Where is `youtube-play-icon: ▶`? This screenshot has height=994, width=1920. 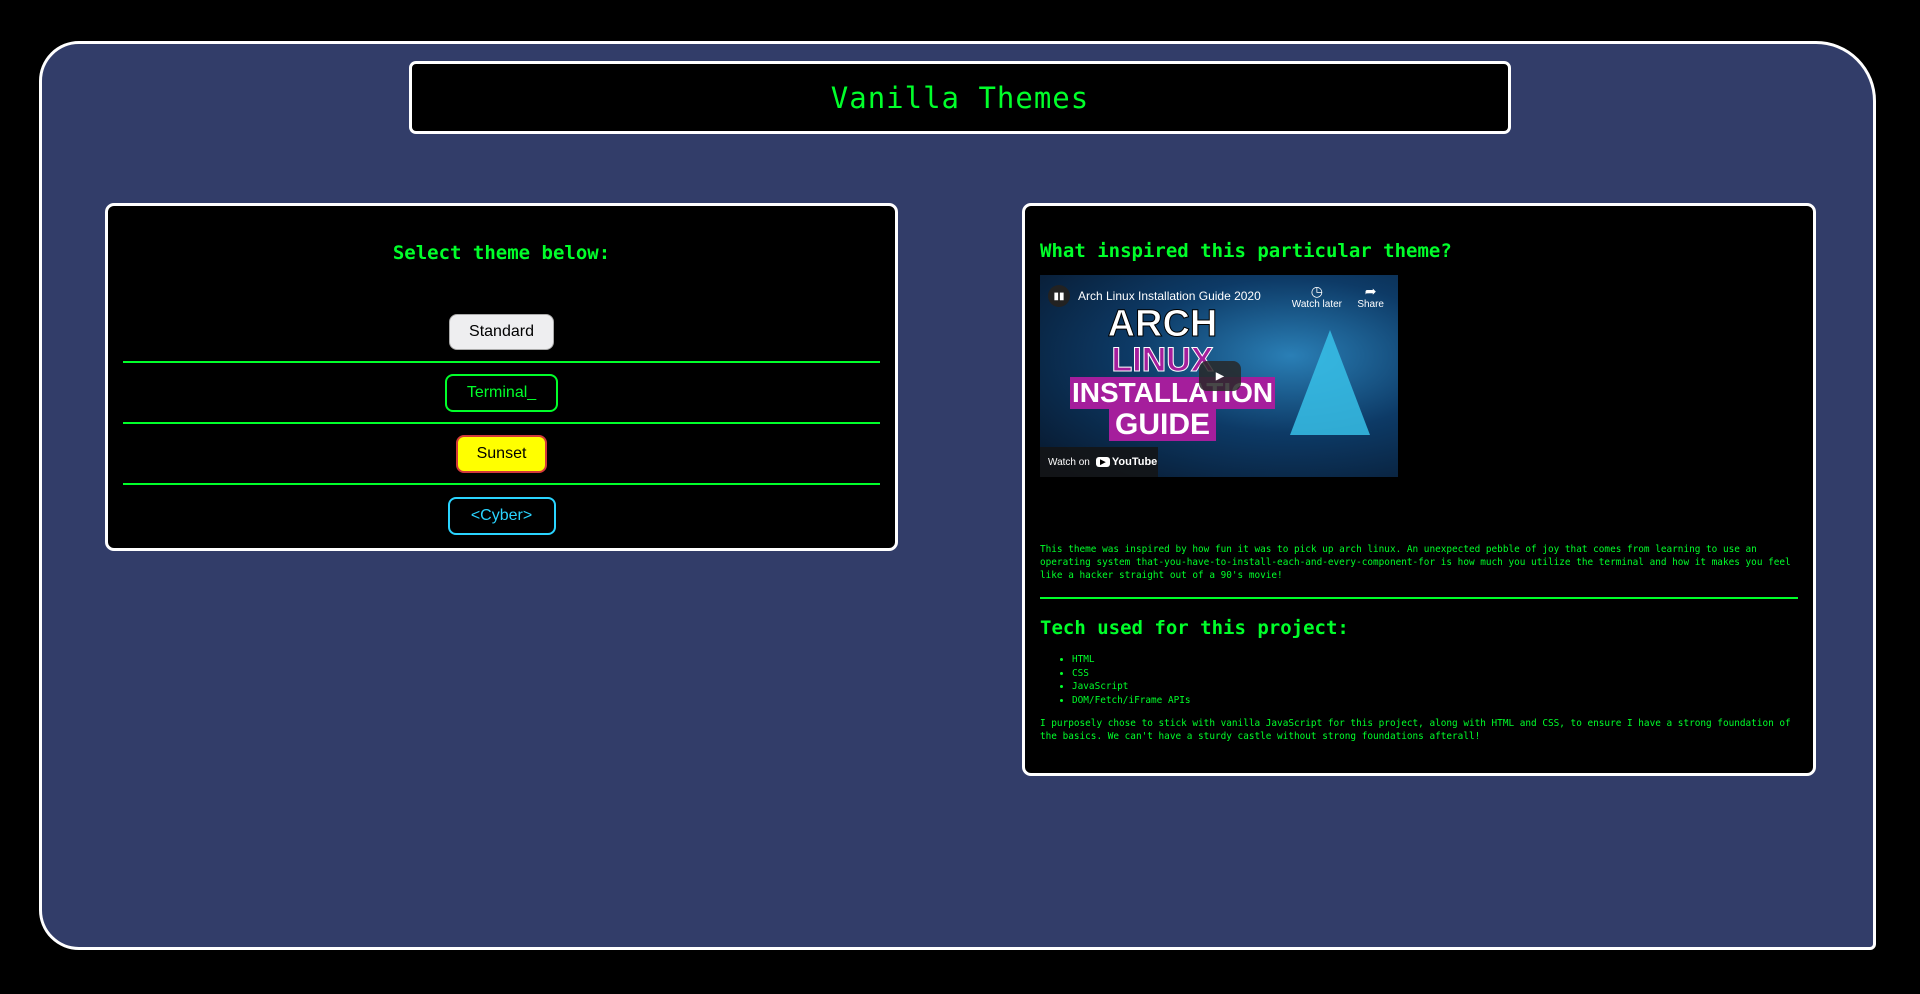
youtube-play-icon: ▶ is located at coordinates (1102, 462).